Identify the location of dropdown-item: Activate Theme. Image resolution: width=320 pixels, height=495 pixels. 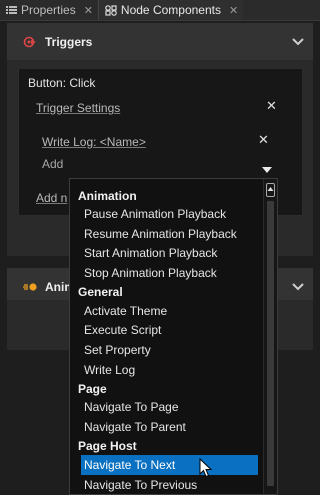
(164, 311).